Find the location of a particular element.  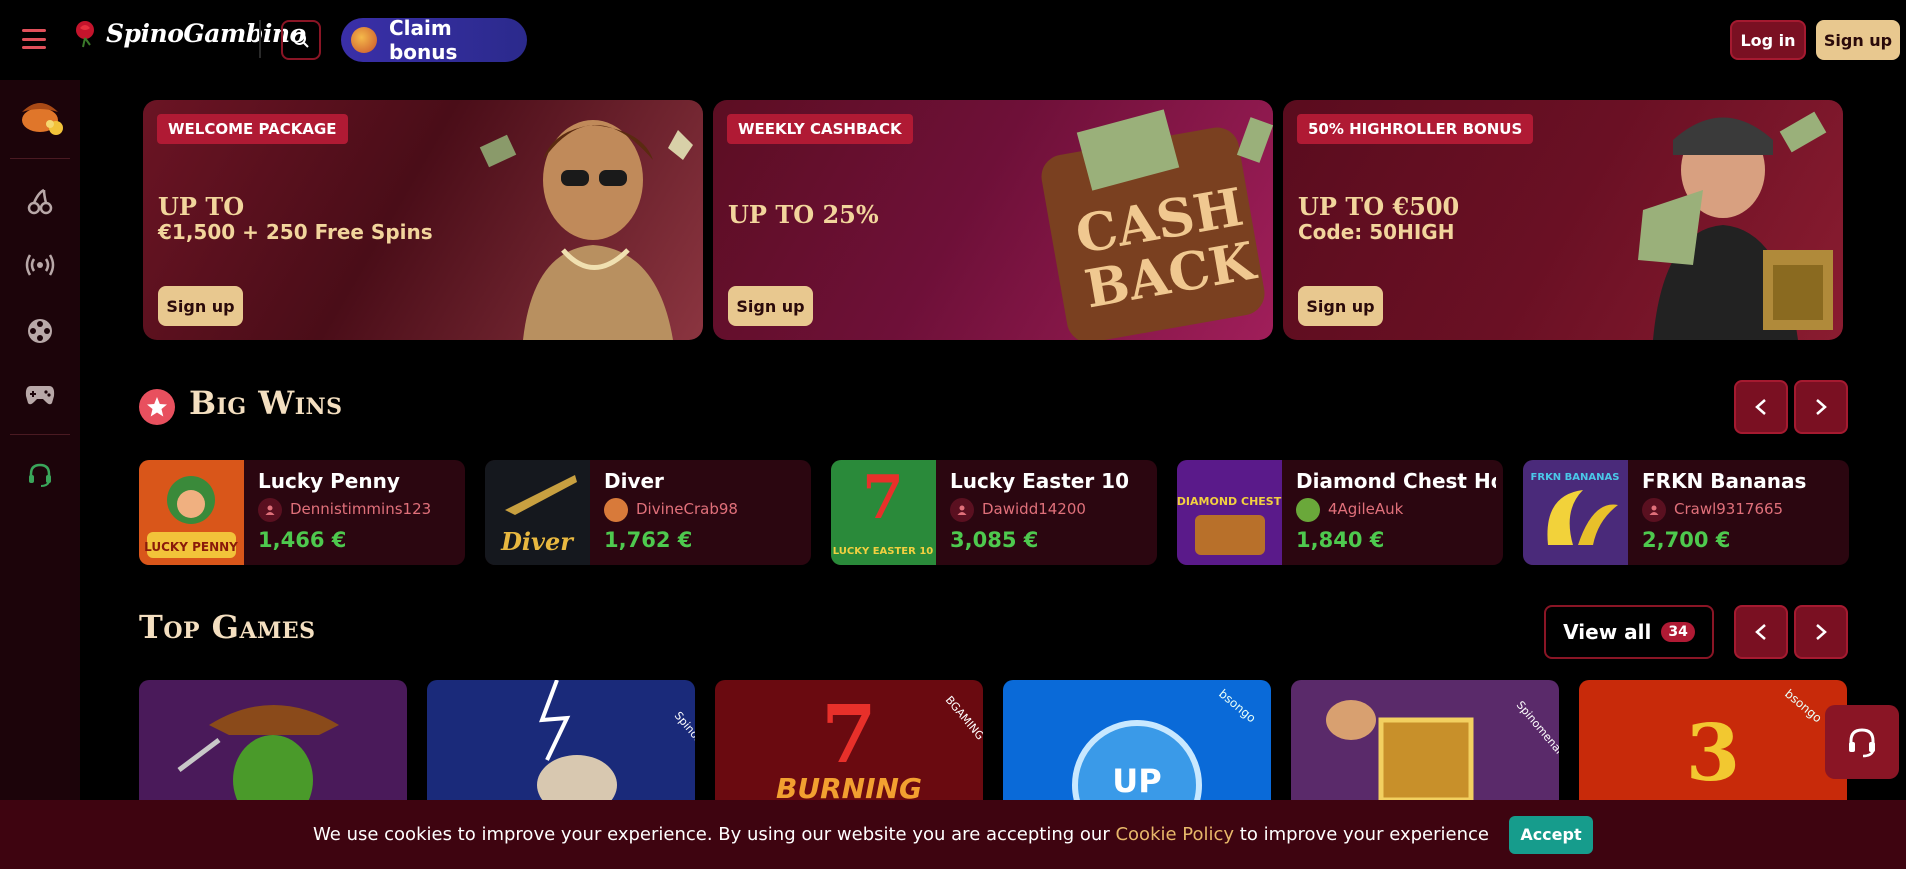

gamepad-icon is located at coordinates (40, 395).